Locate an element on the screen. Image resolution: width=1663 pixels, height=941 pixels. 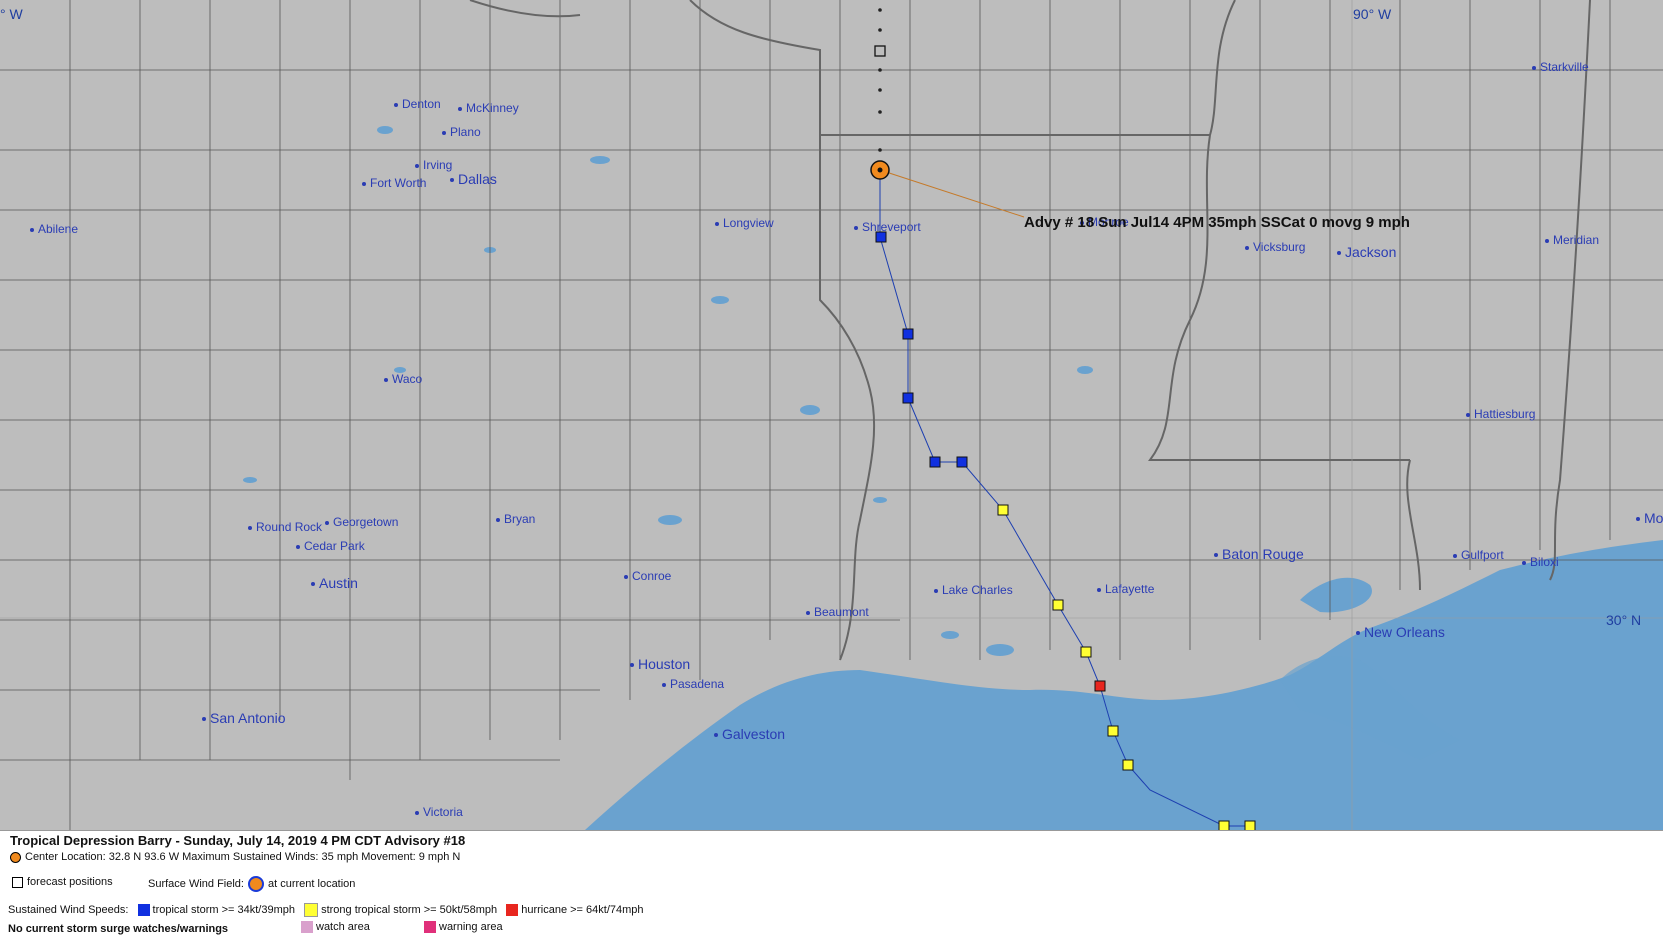
city-name: Plano is located at coordinates (465, 132).